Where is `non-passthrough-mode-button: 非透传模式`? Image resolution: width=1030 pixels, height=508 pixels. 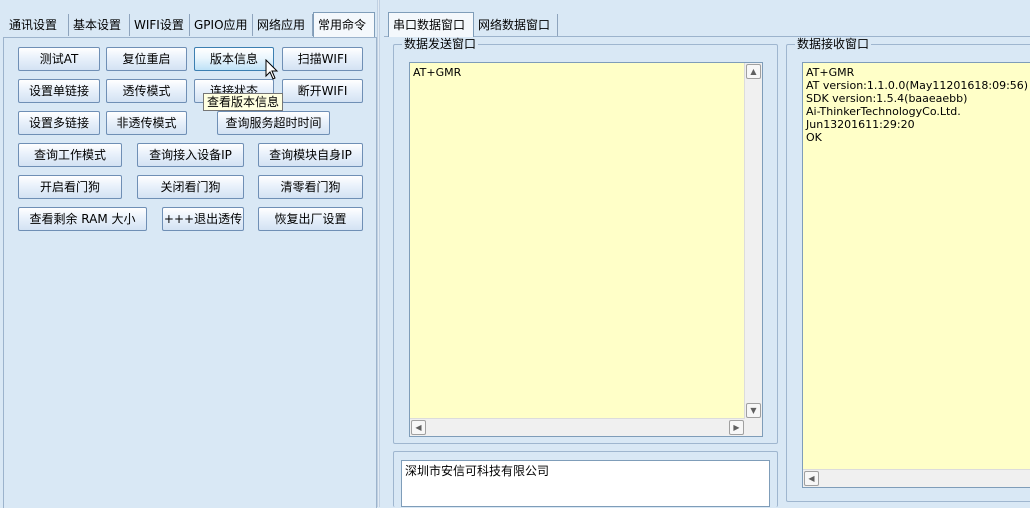 non-passthrough-mode-button: 非透传模式 is located at coordinates (146, 123).